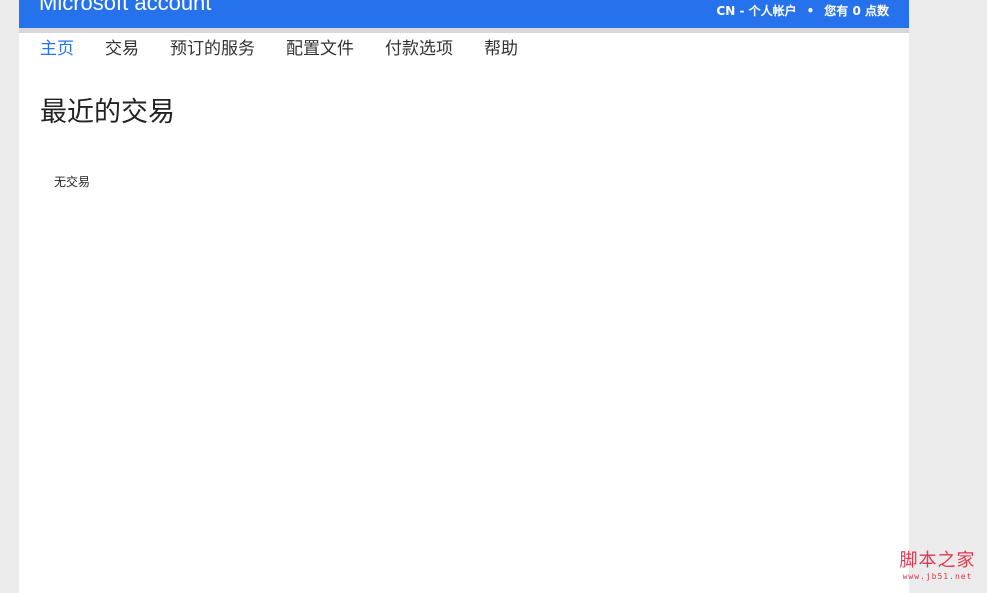 This screenshot has width=987, height=593. I want to click on brand-title: Microsoft account, so click(125, 9).